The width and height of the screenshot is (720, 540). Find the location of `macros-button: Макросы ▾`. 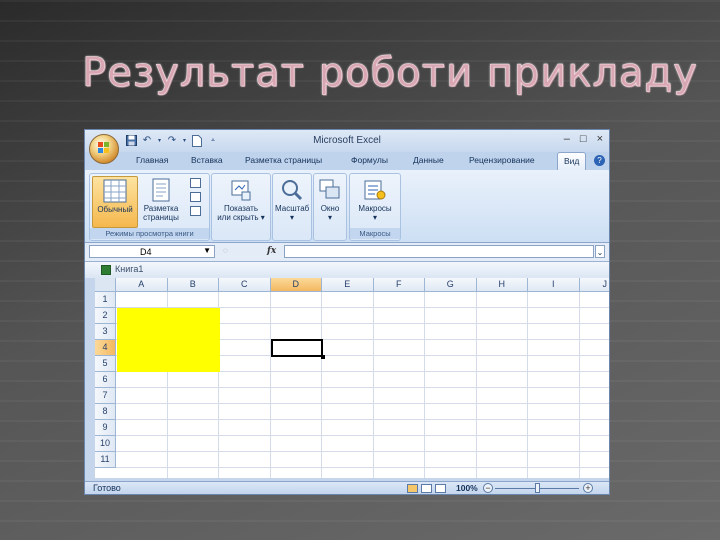

macros-button: Макросы ▾ is located at coordinates (375, 201).